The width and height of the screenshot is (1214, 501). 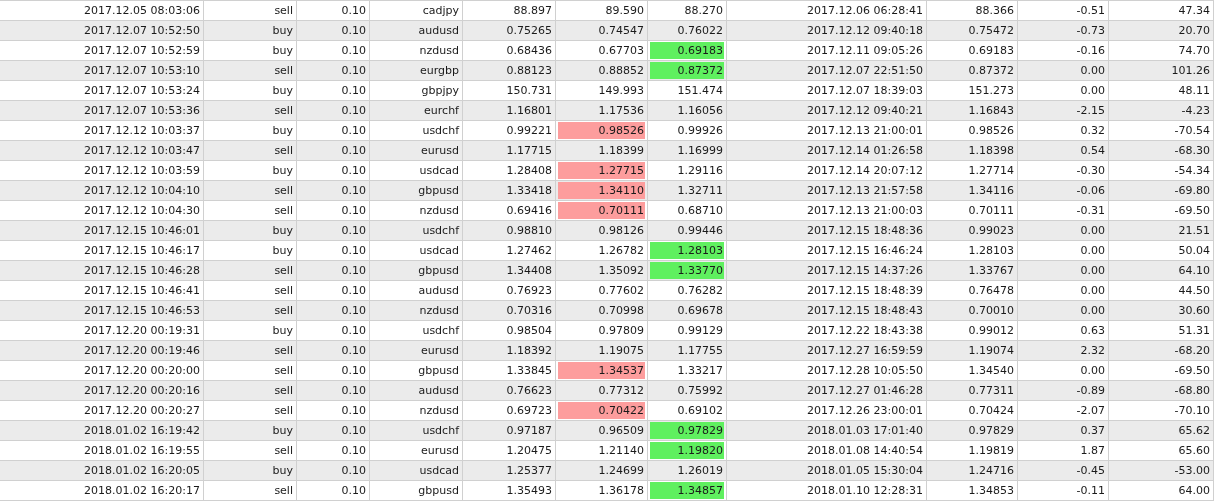 What do you see at coordinates (621, 491) in the screenshot?
I see `stop-loss-cell-text: 1.36178` at bounding box center [621, 491].